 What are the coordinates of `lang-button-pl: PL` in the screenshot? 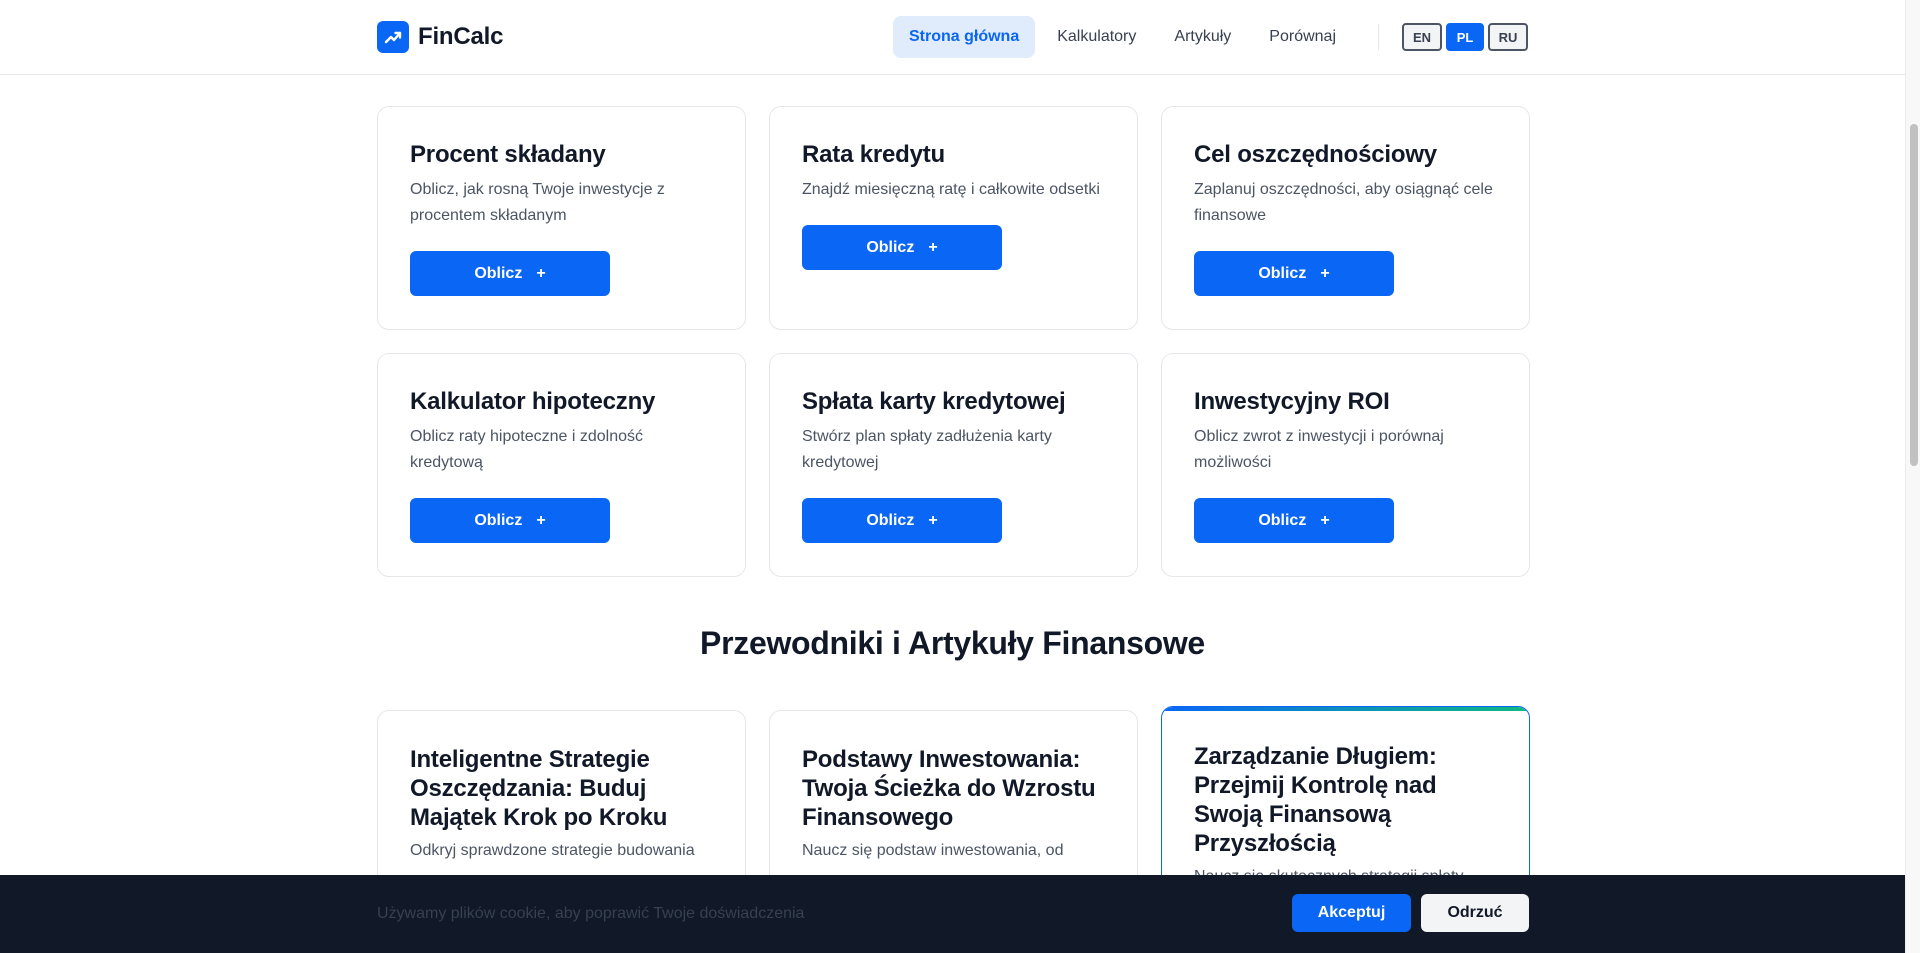 It's located at (1465, 37).